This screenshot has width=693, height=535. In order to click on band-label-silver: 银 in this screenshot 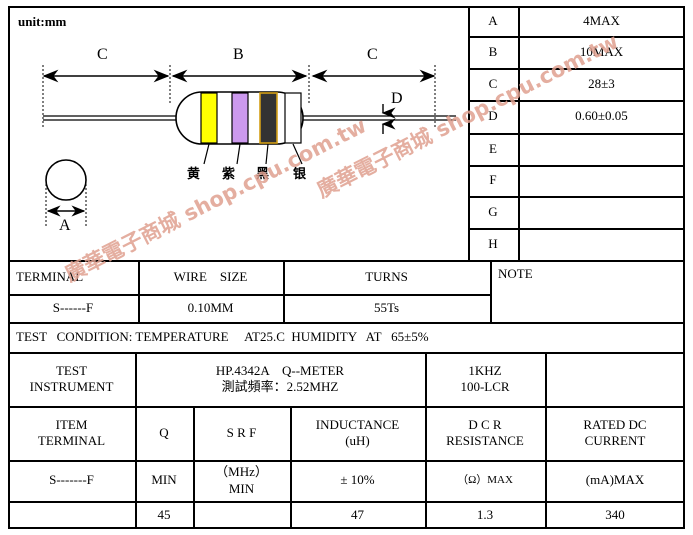, I will do `click(300, 174)`.